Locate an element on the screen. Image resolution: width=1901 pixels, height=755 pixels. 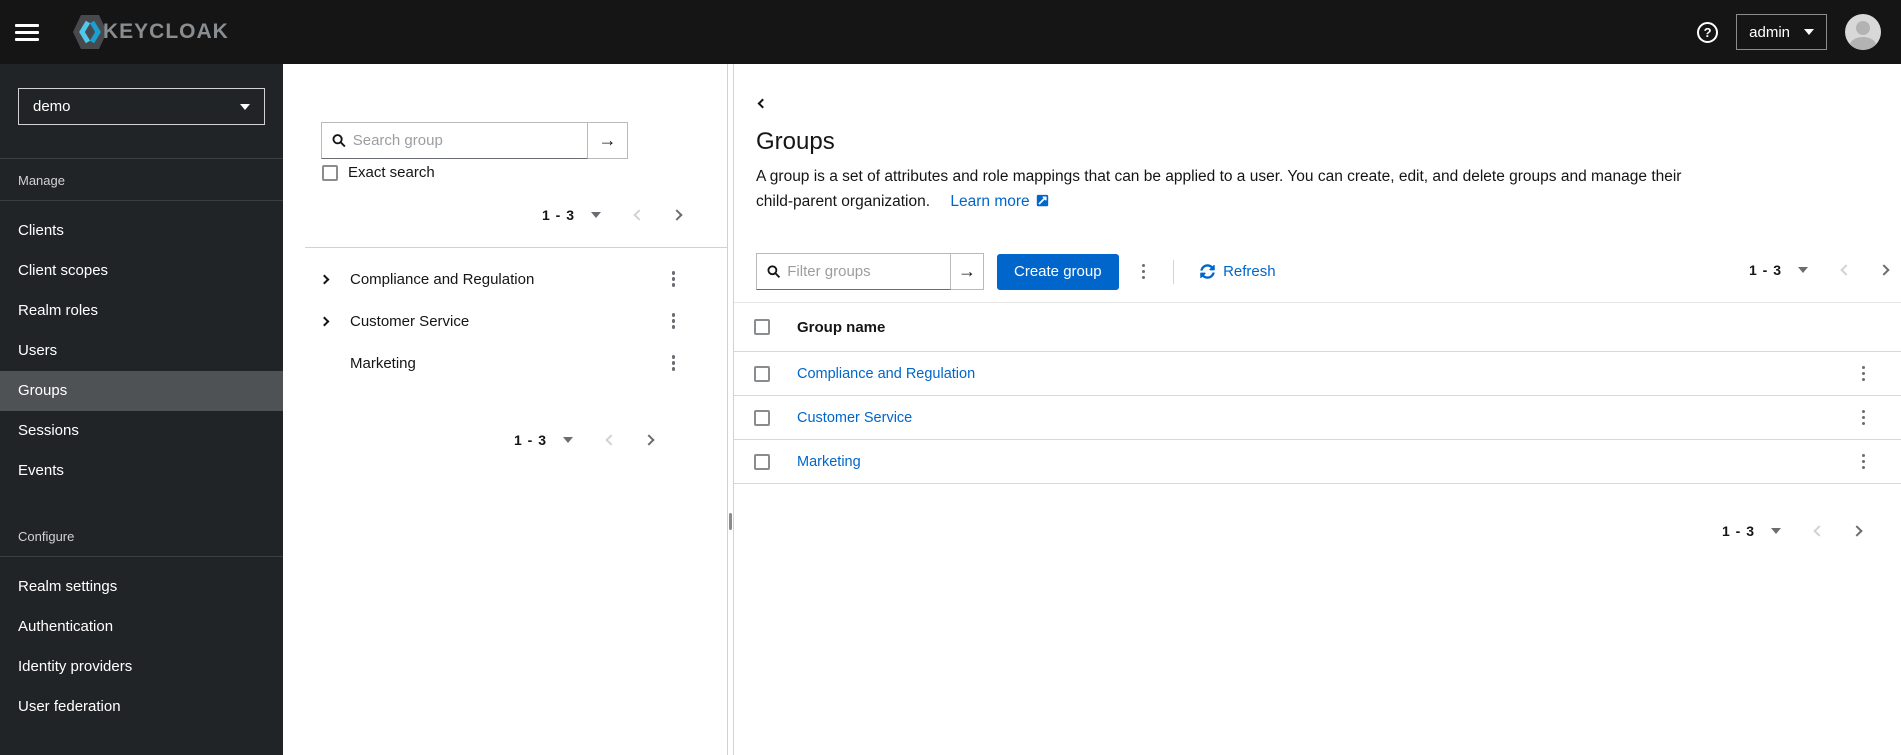
user-dropdown: admin is located at coordinates (1781, 32).